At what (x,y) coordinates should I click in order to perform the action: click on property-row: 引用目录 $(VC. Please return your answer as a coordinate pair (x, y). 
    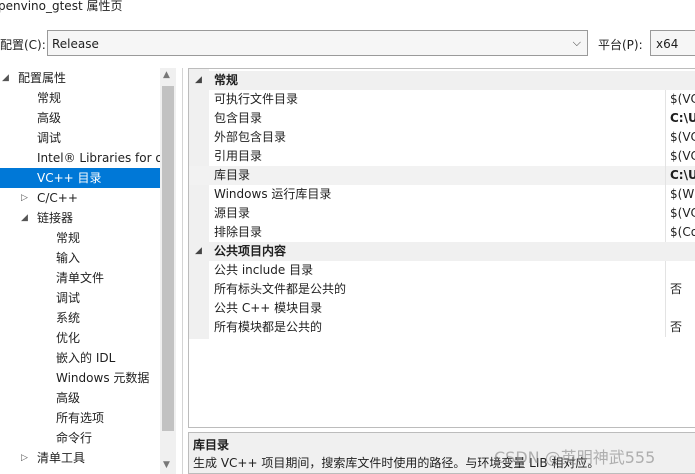
    Looking at the image, I should click on (442, 156).